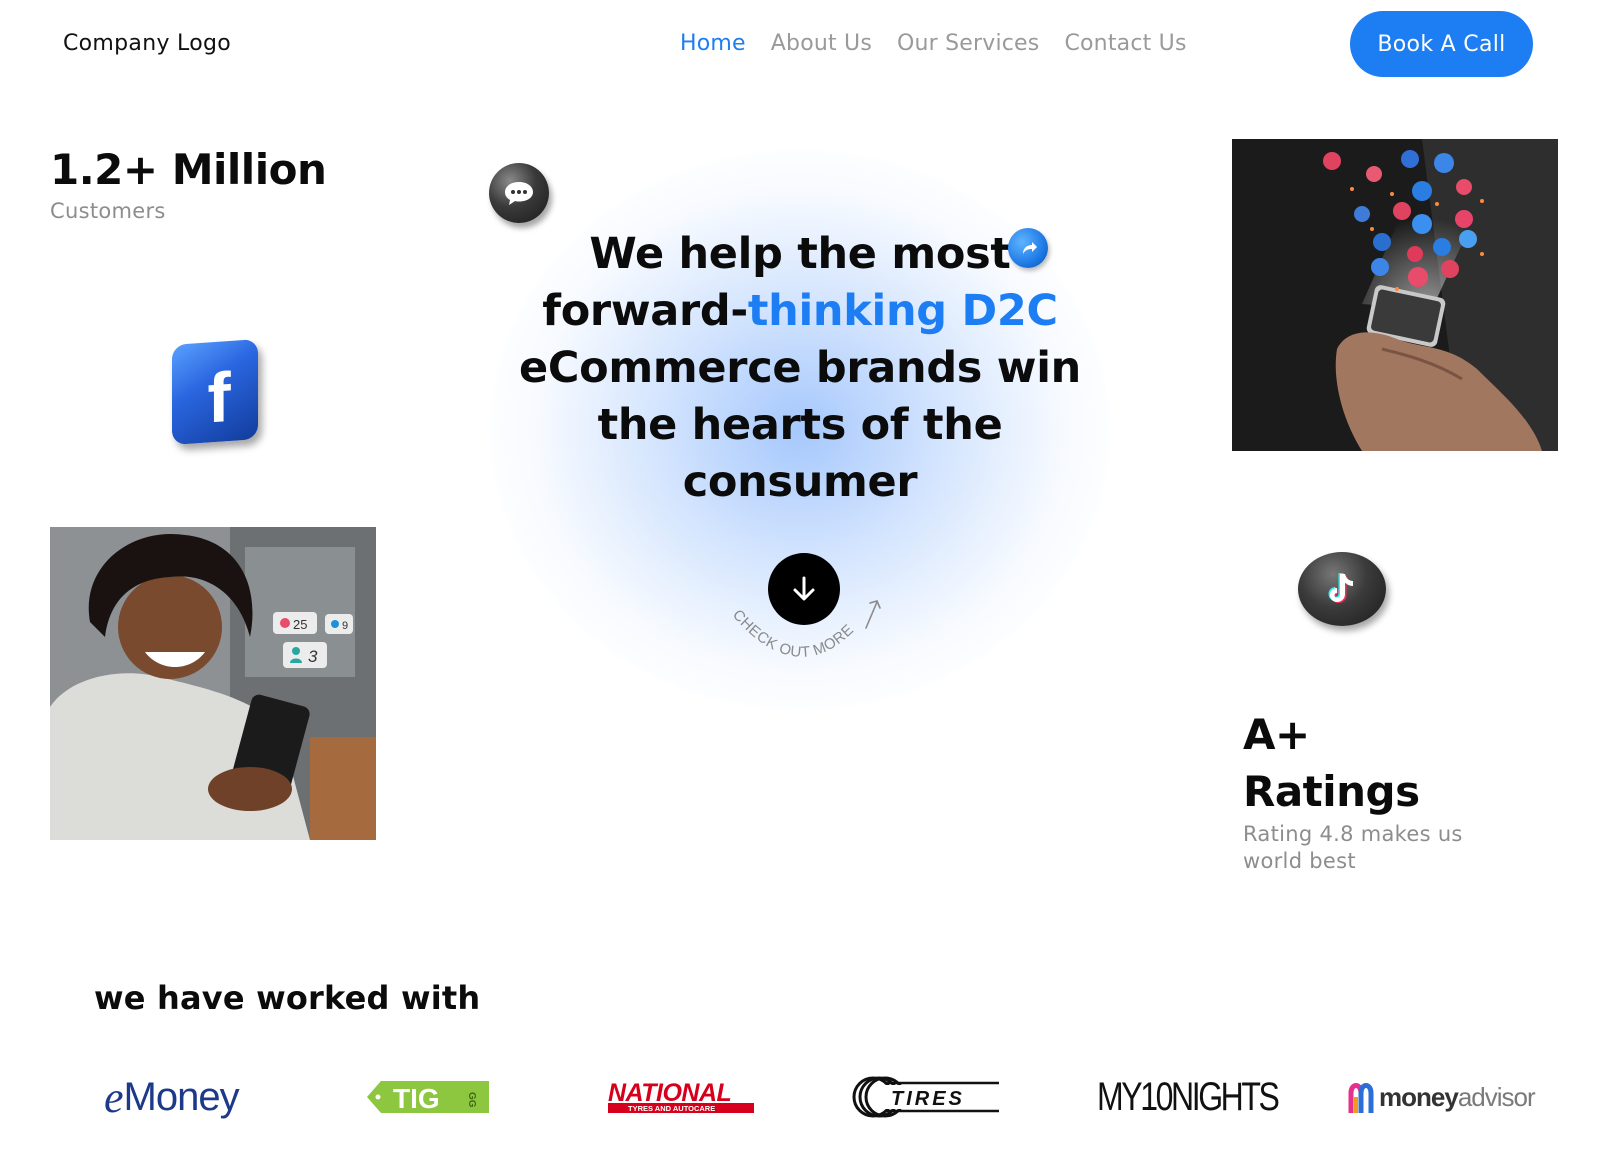 The width and height of the screenshot is (1600, 1175). I want to click on national-text: NATIONAL, so click(669, 1093).